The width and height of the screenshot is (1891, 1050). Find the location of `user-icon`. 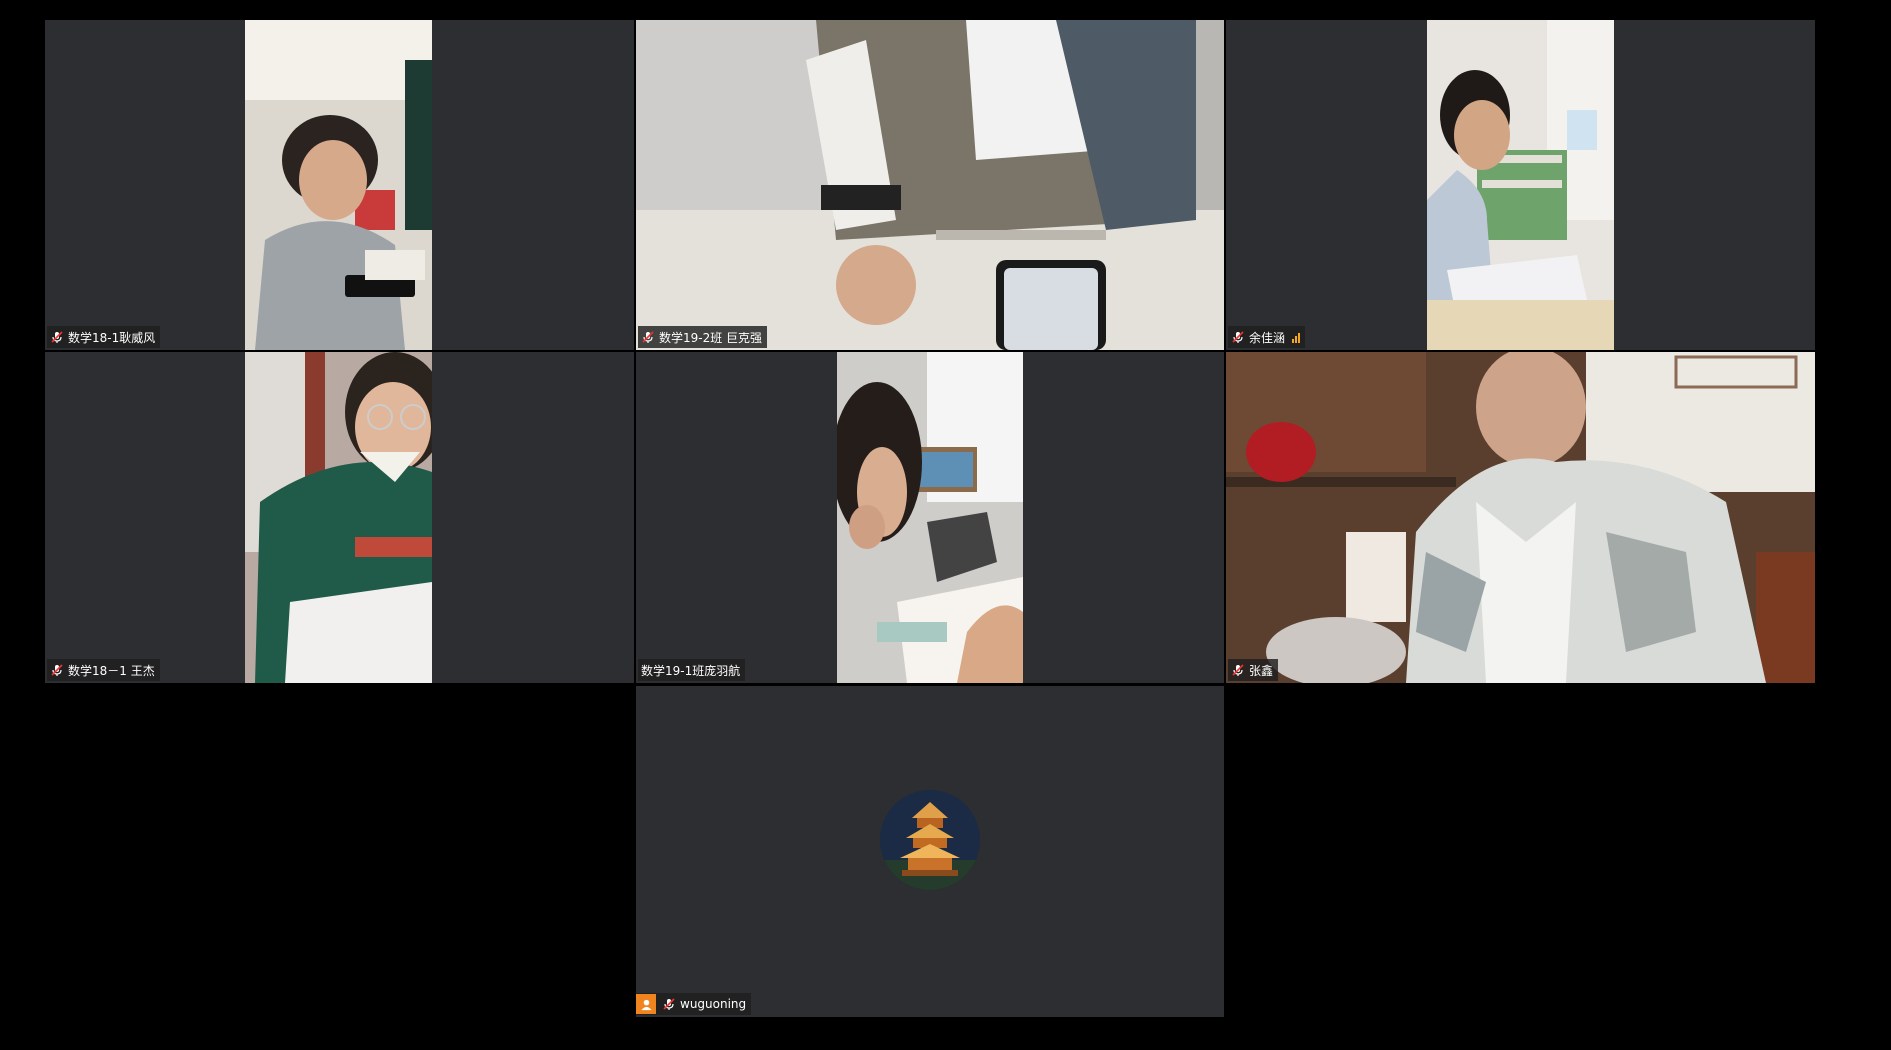

user-icon is located at coordinates (646, 1004).